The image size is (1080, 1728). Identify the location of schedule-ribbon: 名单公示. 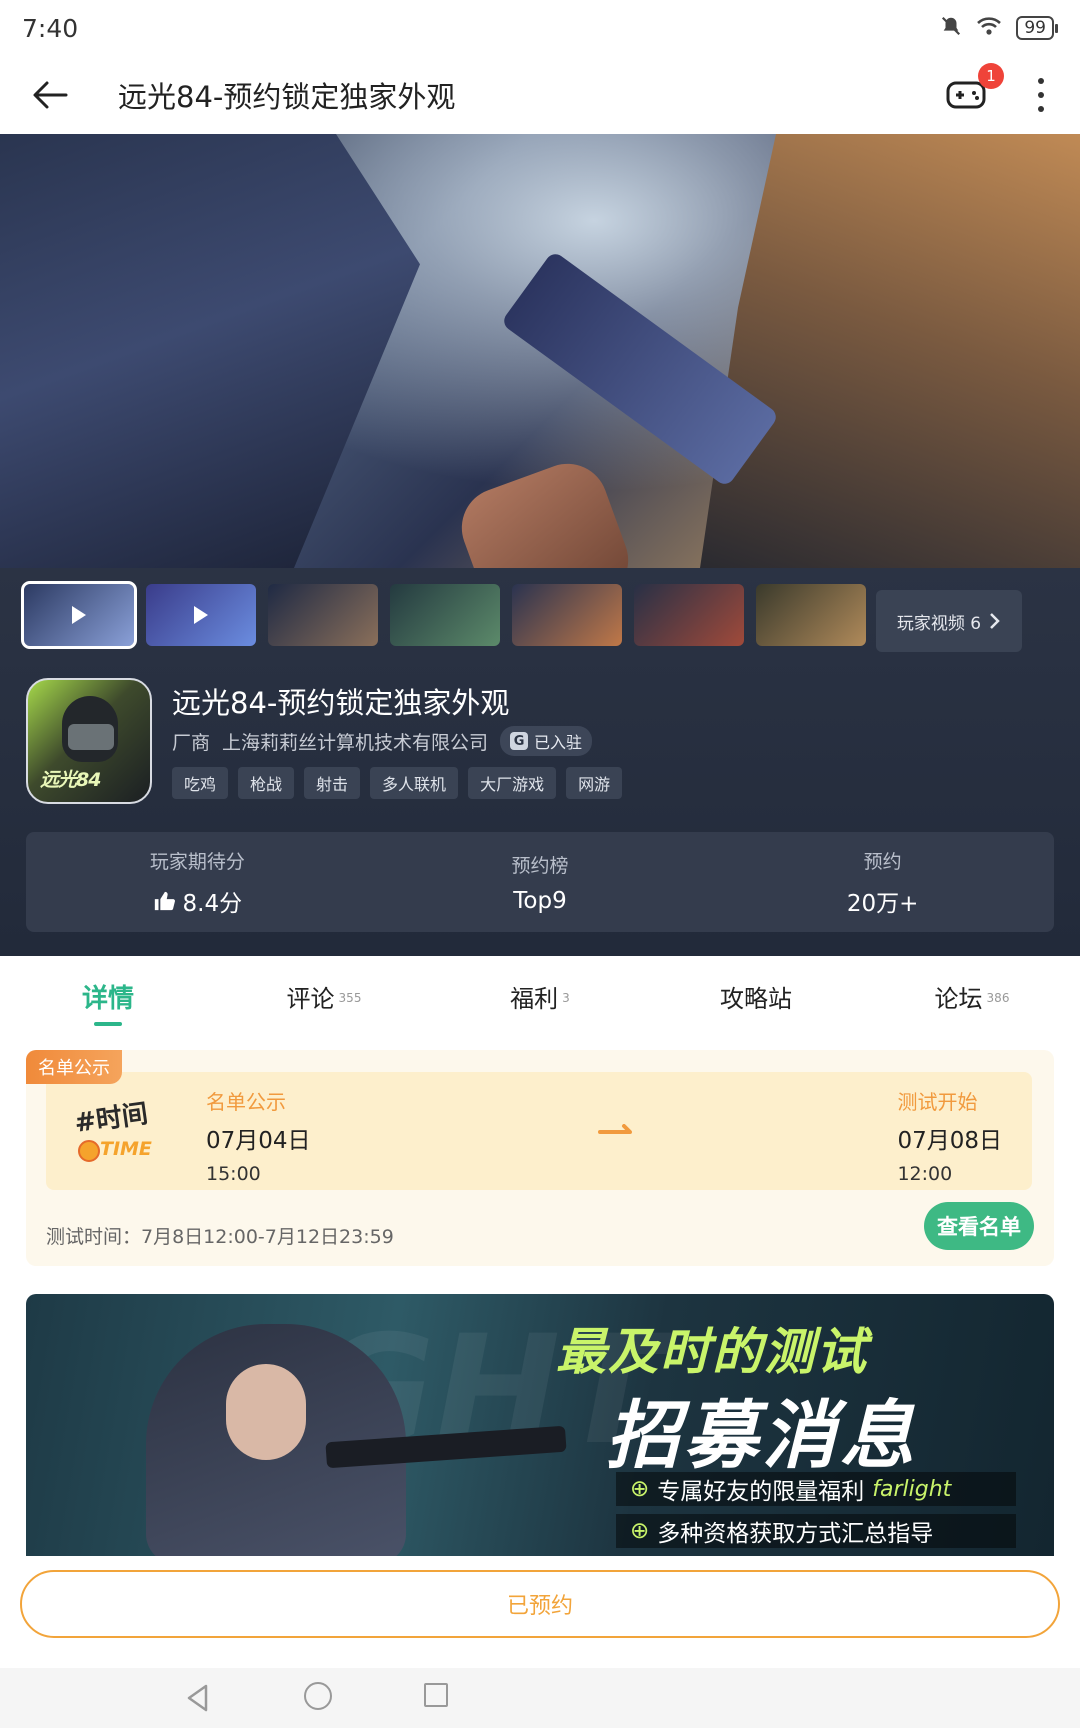
(74, 1067).